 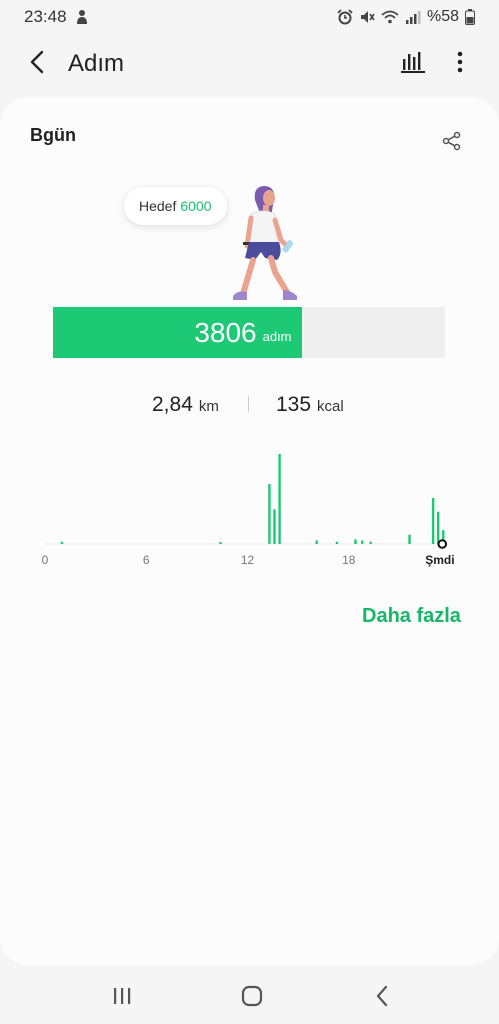 What do you see at coordinates (82, 17) in the screenshot?
I see `person-notification-icon` at bounding box center [82, 17].